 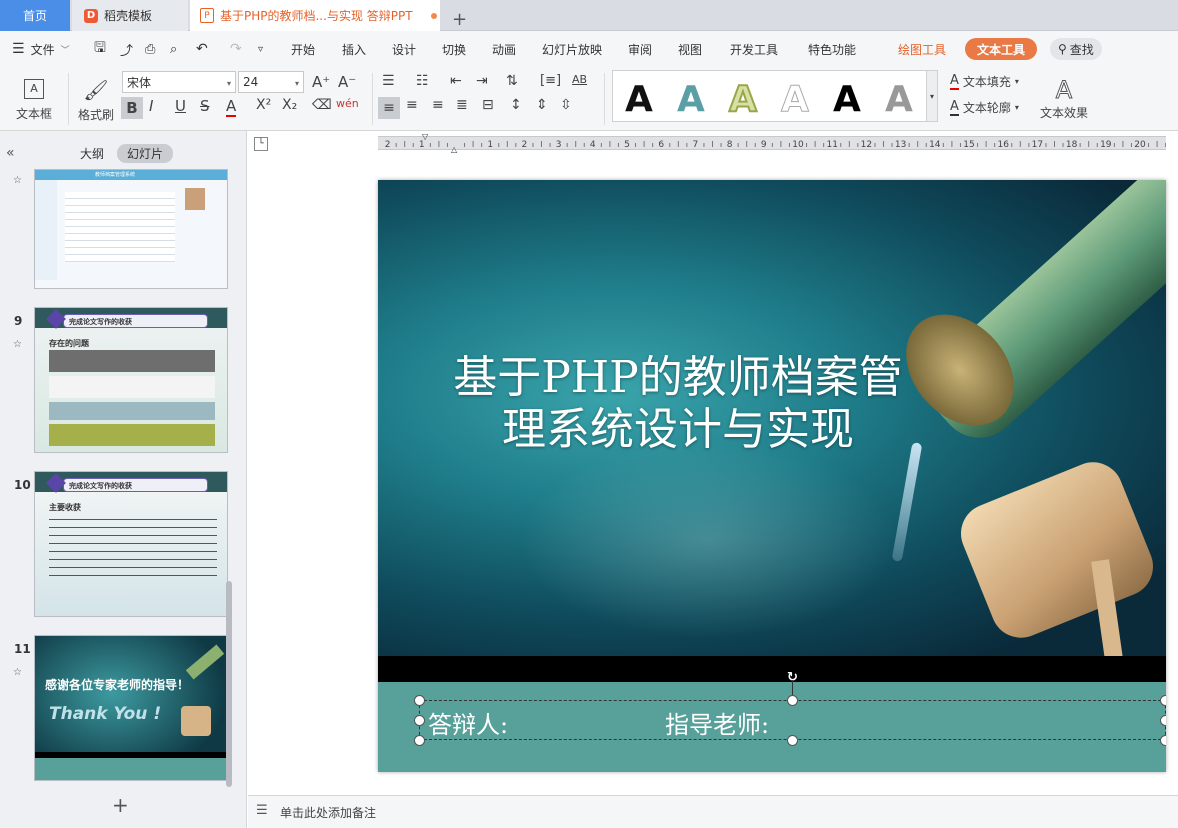 What do you see at coordinates (260, 49) in the screenshot?
I see `quick-access-dropdown-icon: ▿` at bounding box center [260, 49].